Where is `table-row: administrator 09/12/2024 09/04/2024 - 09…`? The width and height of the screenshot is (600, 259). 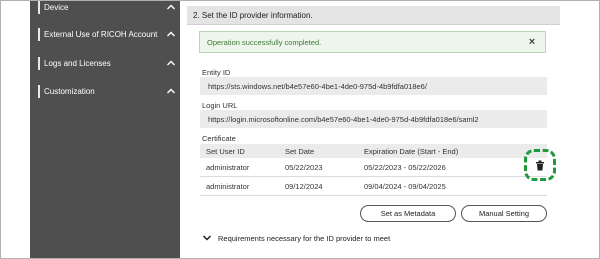
table-row: administrator 09/12/2024 09/04/2024 - 09… is located at coordinates (373, 186).